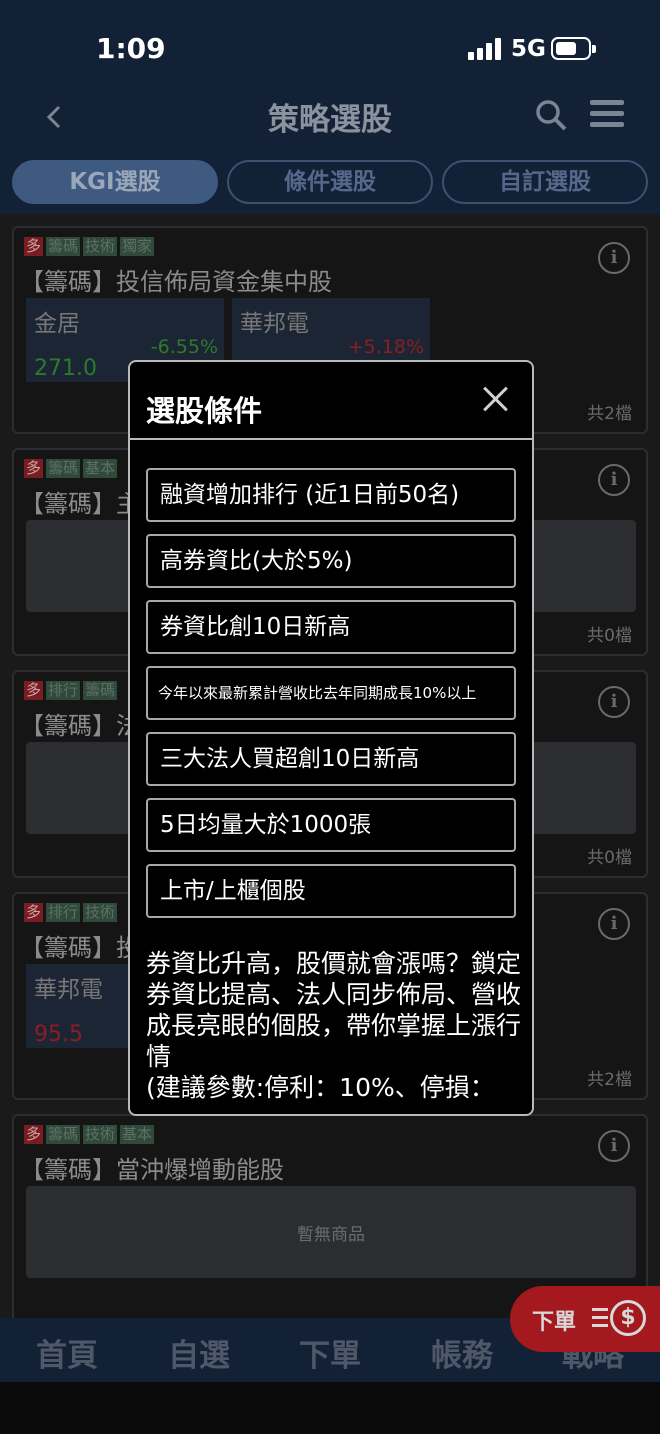 This screenshot has width=660, height=1434. I want to click on nav-order: 下單, so click(330, 1352).